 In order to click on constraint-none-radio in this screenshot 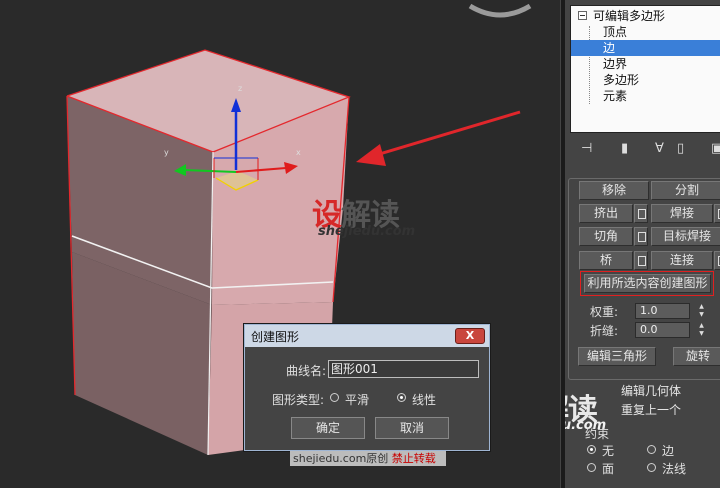, I will do `click(591, 449)`.